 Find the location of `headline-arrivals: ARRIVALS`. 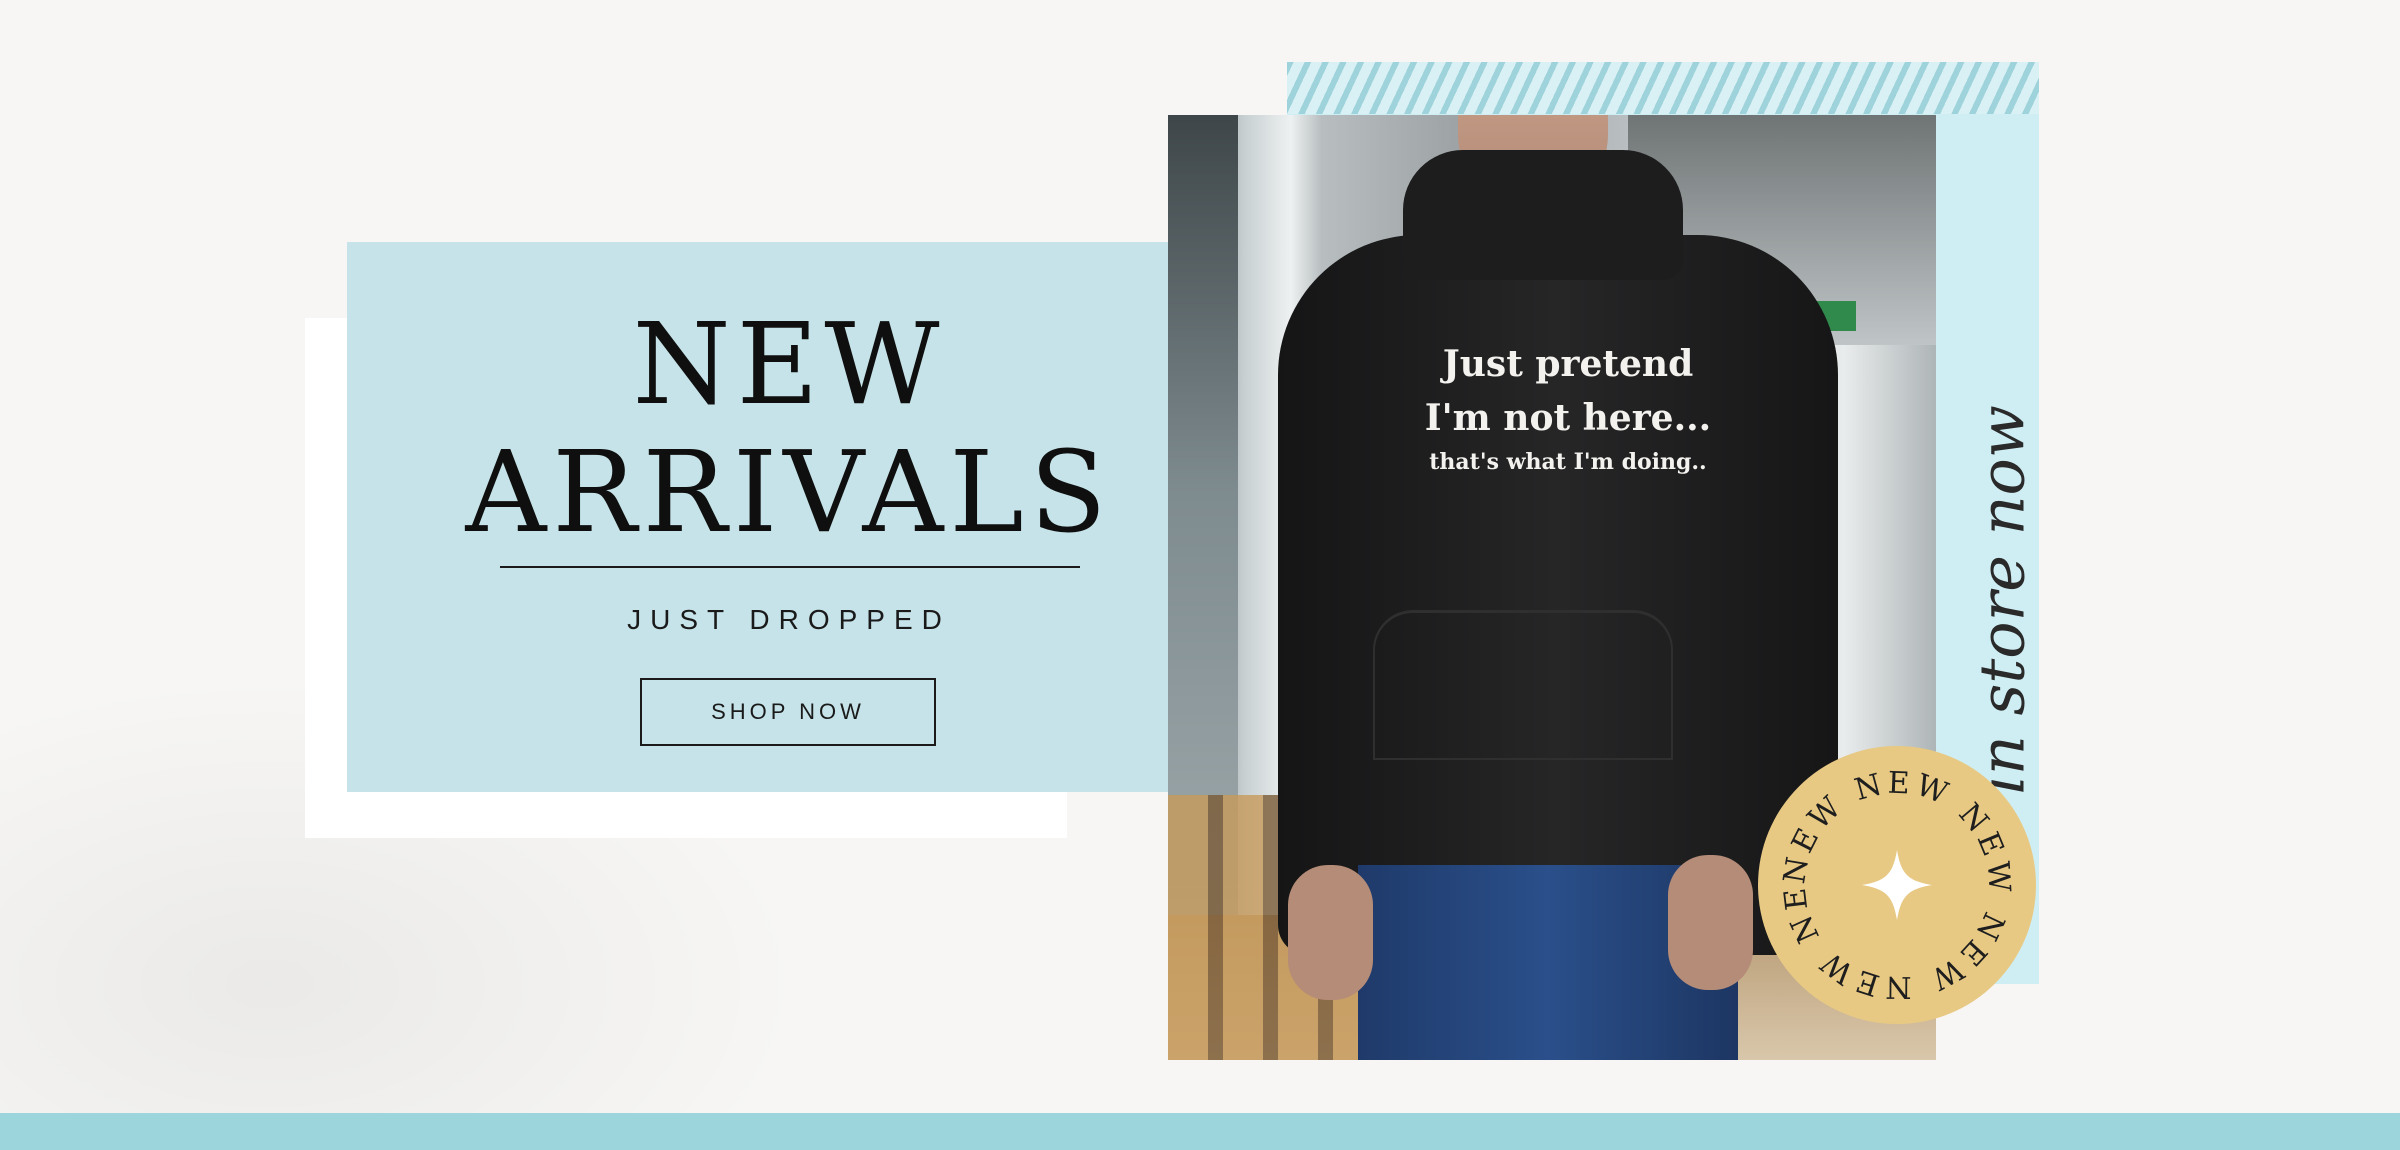

headline-arrivals: ARRIVALS is located at coordinates (789, 493).